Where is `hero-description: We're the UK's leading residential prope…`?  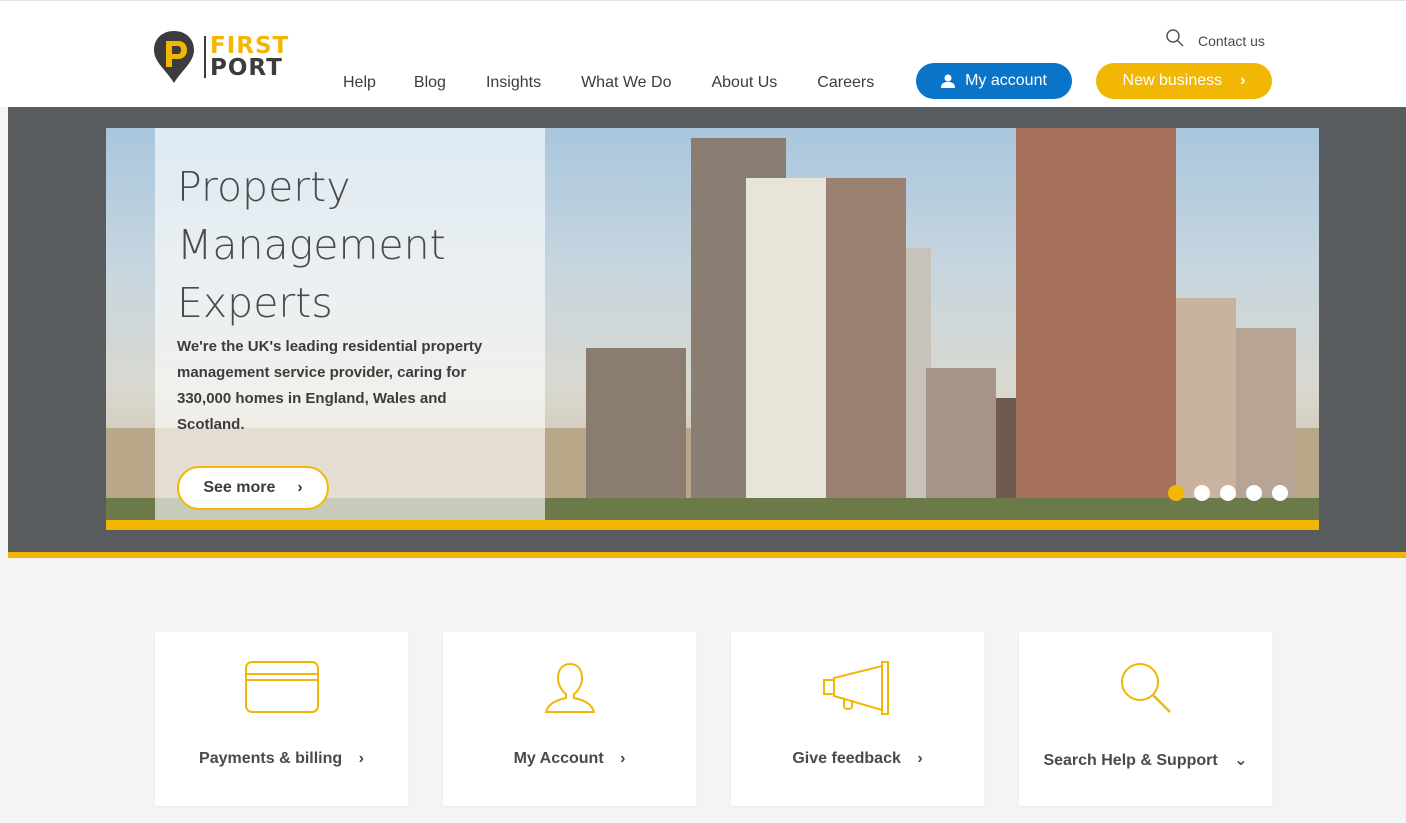
hero-description: We're the UK's leading residential prope… is located at coordinates (330, 385).